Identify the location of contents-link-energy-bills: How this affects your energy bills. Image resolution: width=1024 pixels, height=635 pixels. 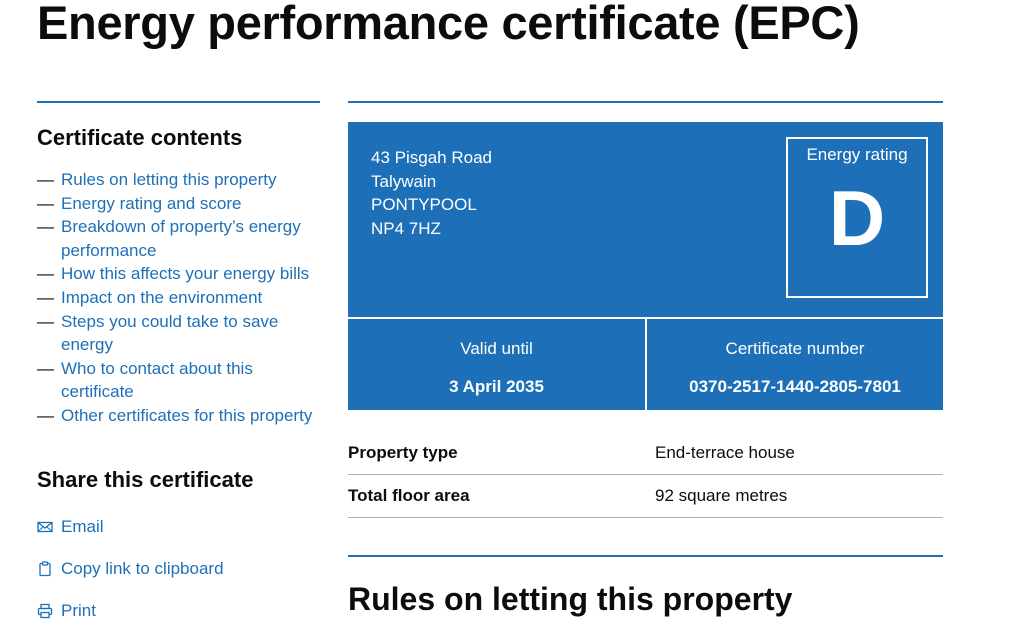
(185, 273).